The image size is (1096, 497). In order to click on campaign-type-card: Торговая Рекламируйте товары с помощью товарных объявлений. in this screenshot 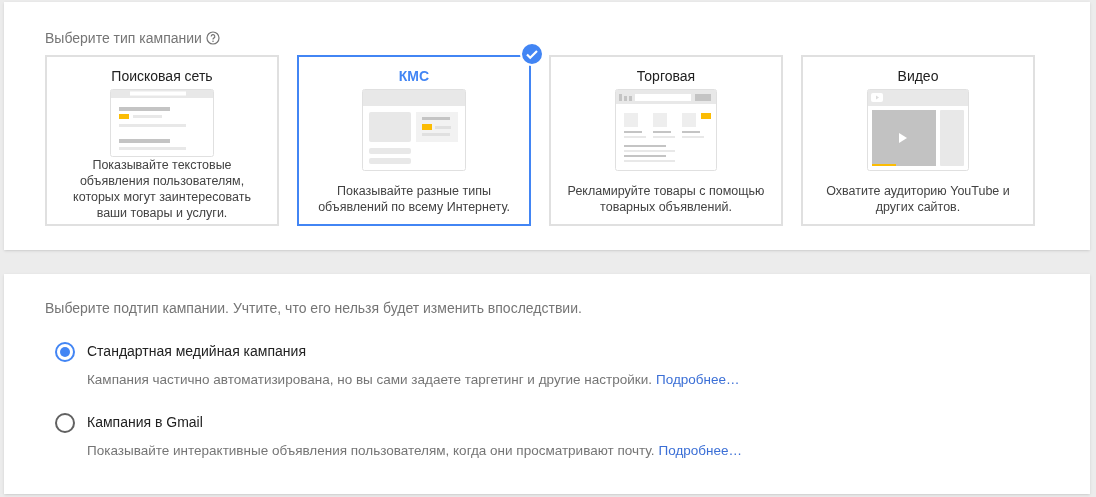, I will do `click(666, 140)`.